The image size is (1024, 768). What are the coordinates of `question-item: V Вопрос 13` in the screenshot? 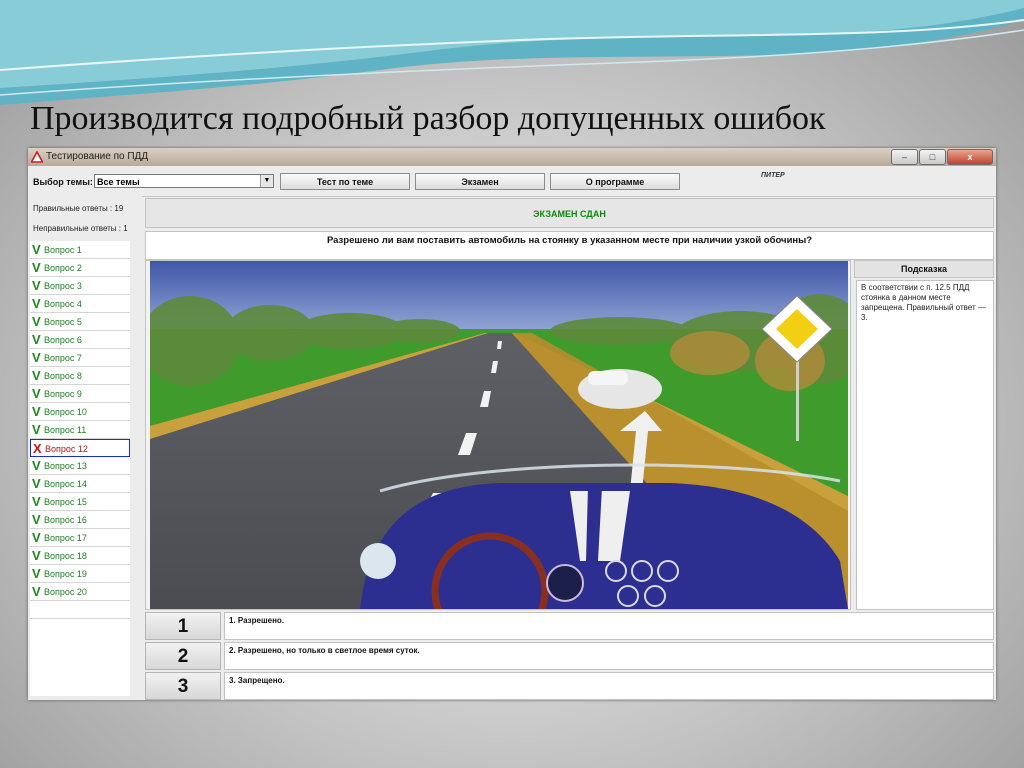 It's located at (80, 466).